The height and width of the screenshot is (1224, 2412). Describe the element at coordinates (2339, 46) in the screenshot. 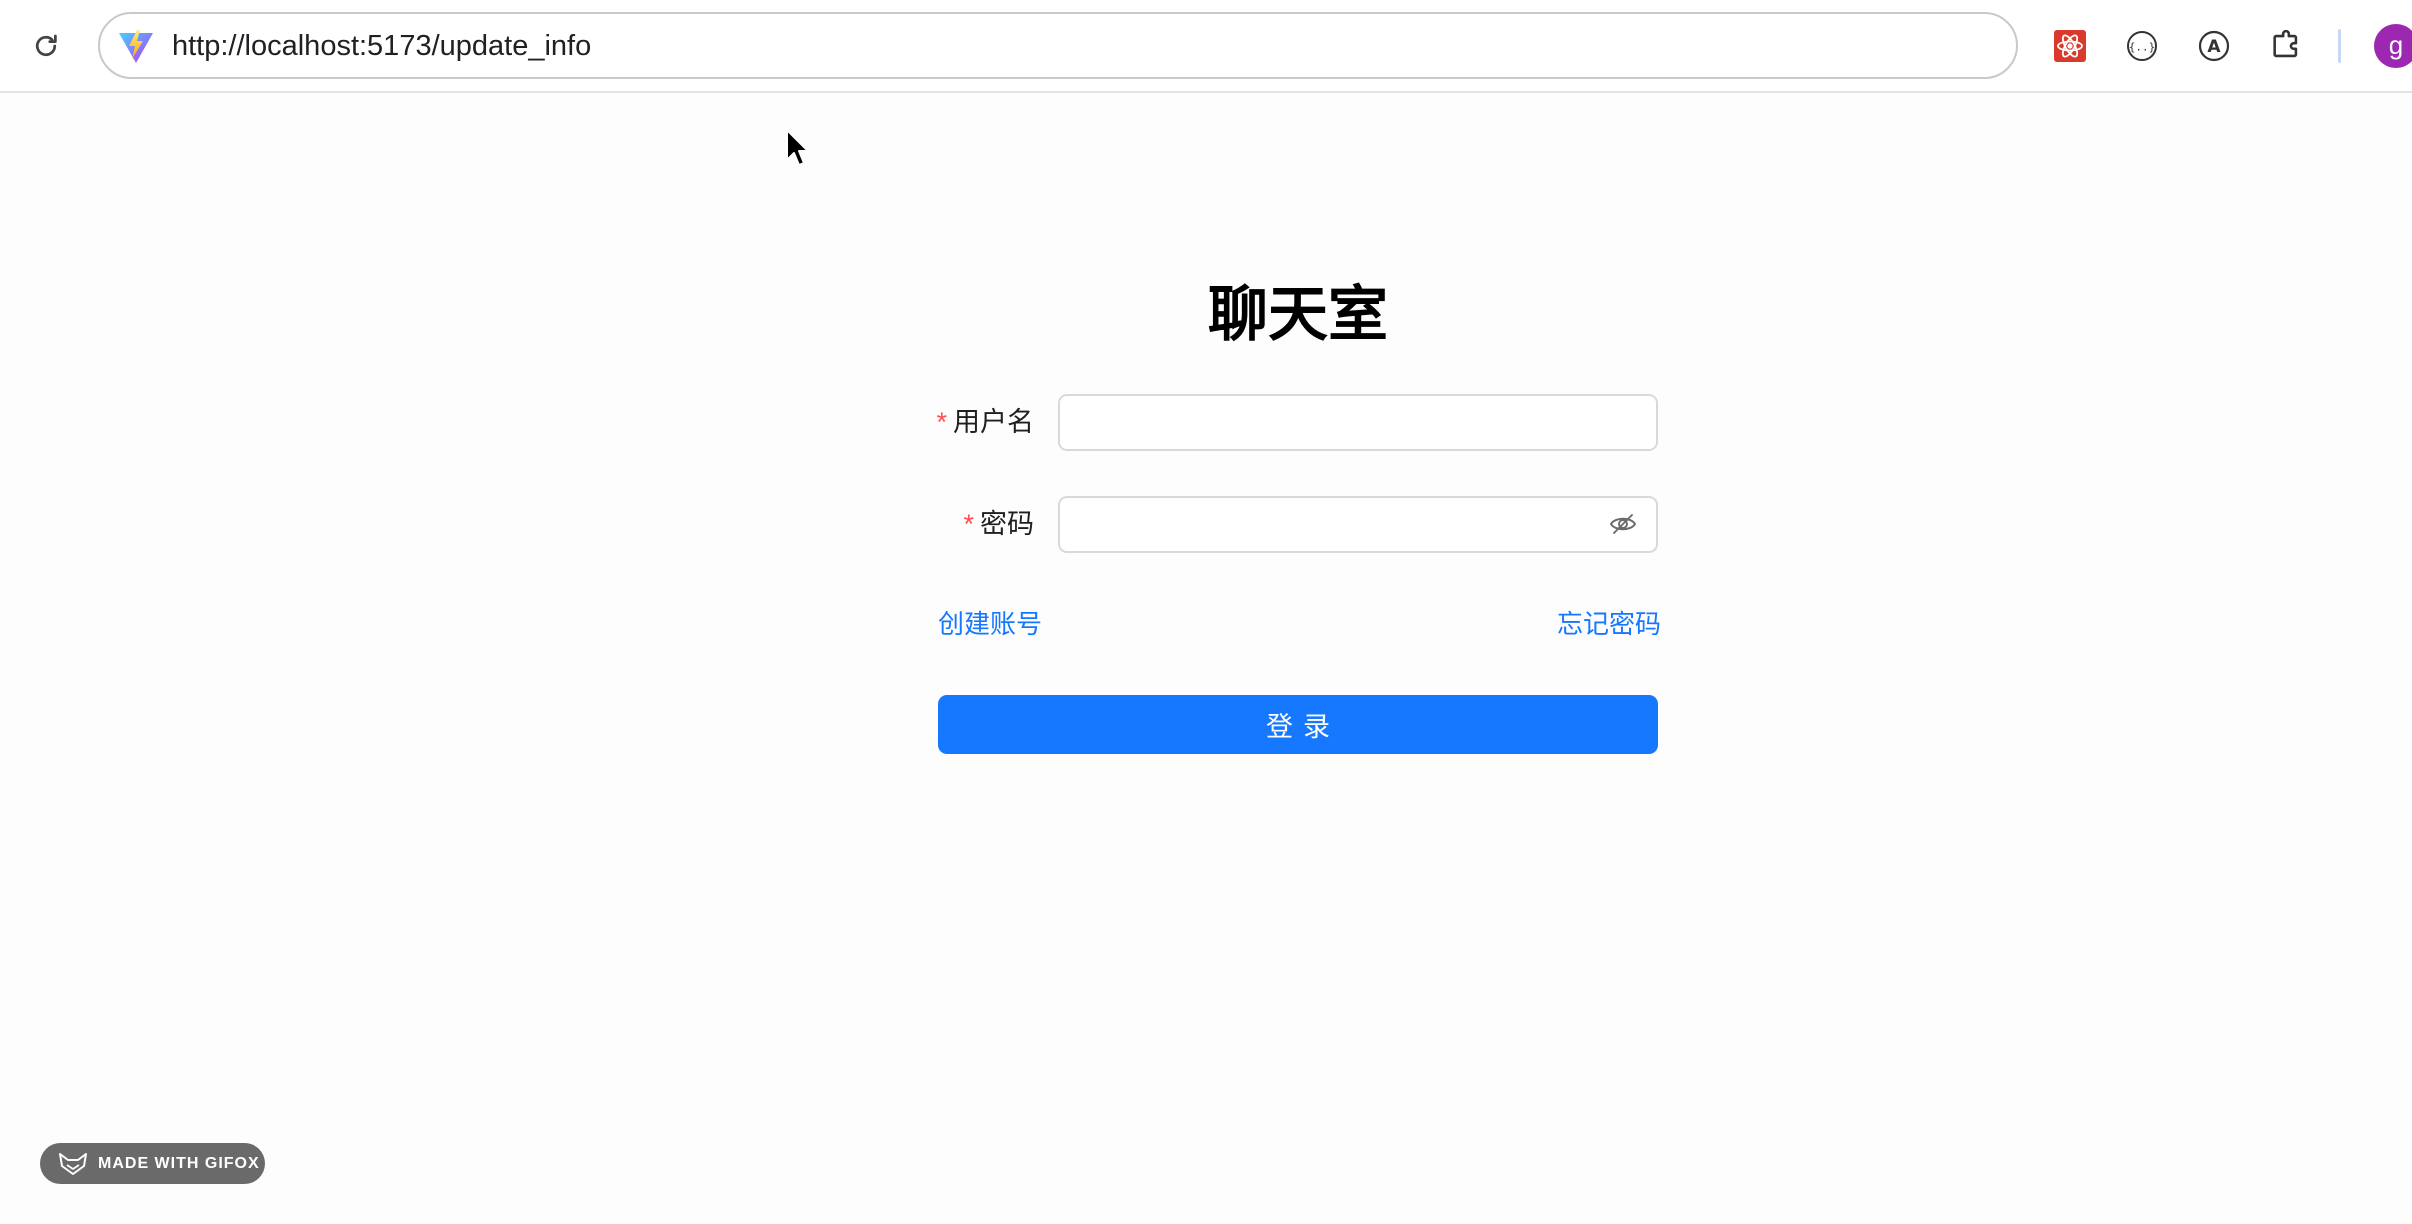

I see `toolbar-divider` at that location.